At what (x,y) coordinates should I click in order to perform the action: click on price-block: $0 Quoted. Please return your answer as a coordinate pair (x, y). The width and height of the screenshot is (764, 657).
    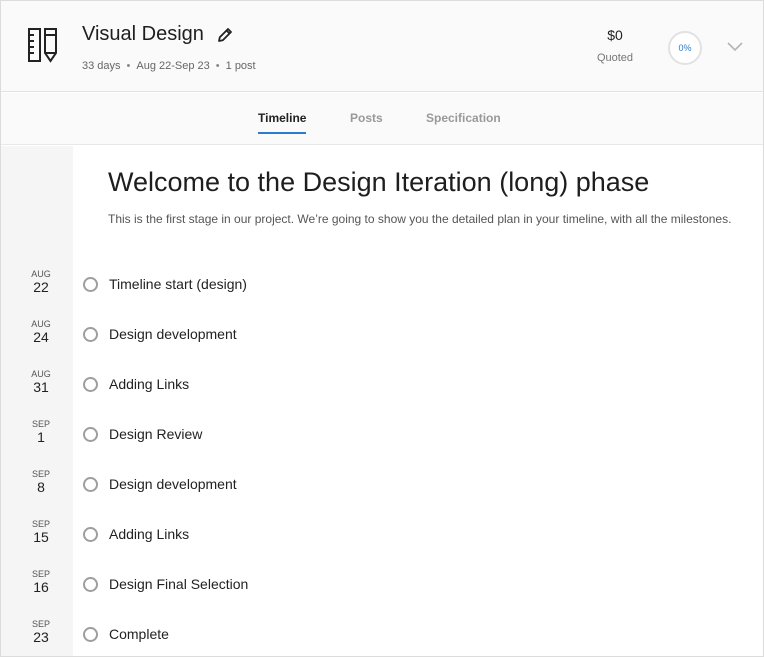
    Looking at the image, I should click on (615, 45).